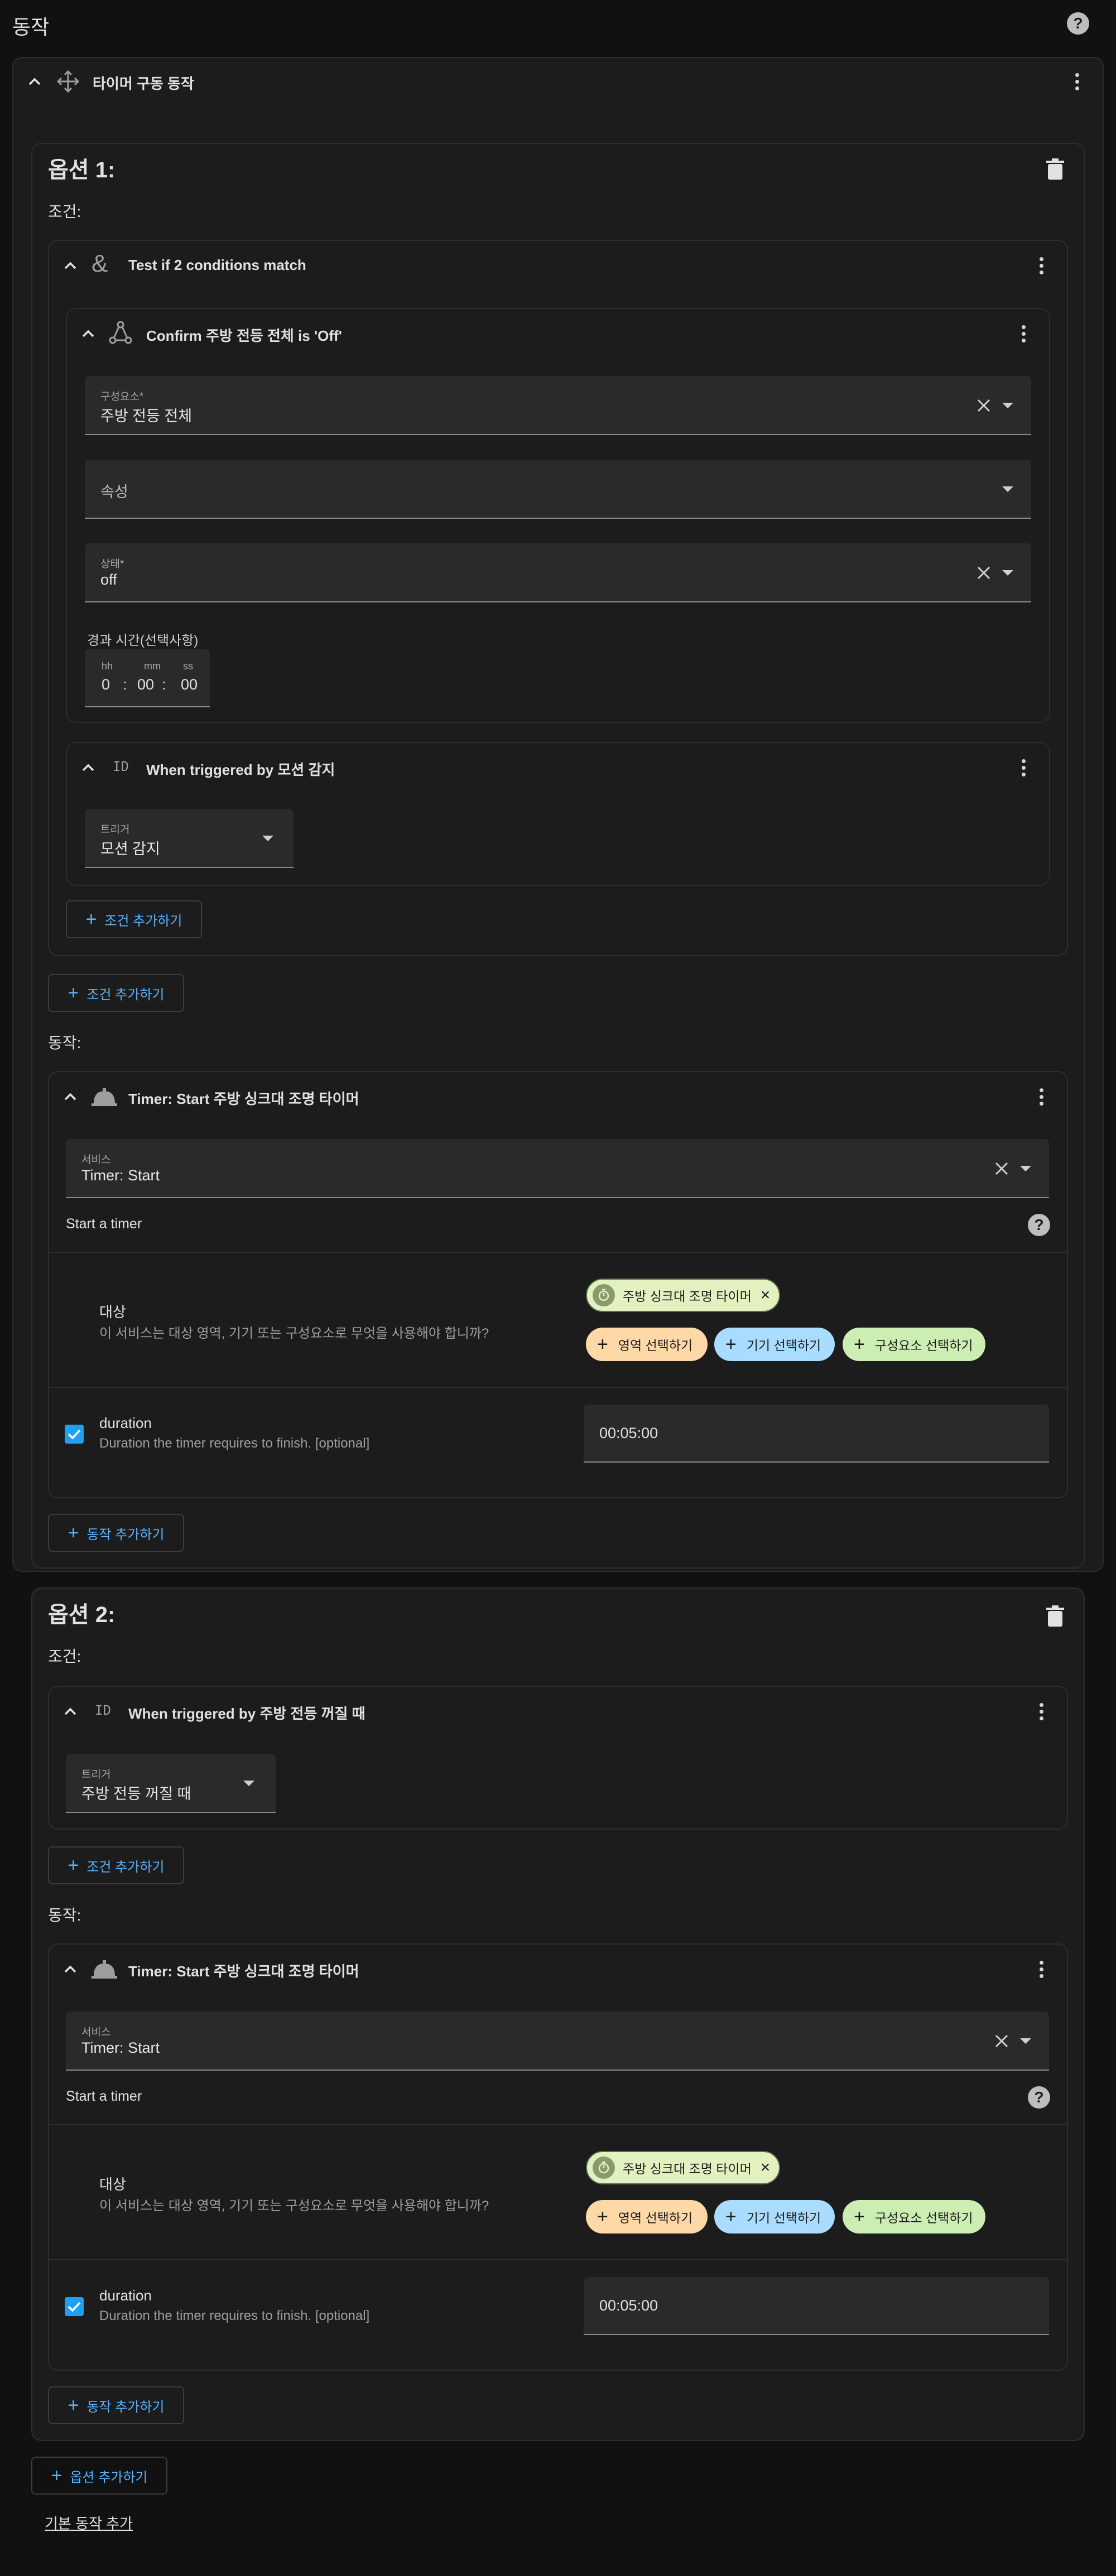 The image size is (1116, 2576). I want to click on minutes-value: 00, so click(145, 684).